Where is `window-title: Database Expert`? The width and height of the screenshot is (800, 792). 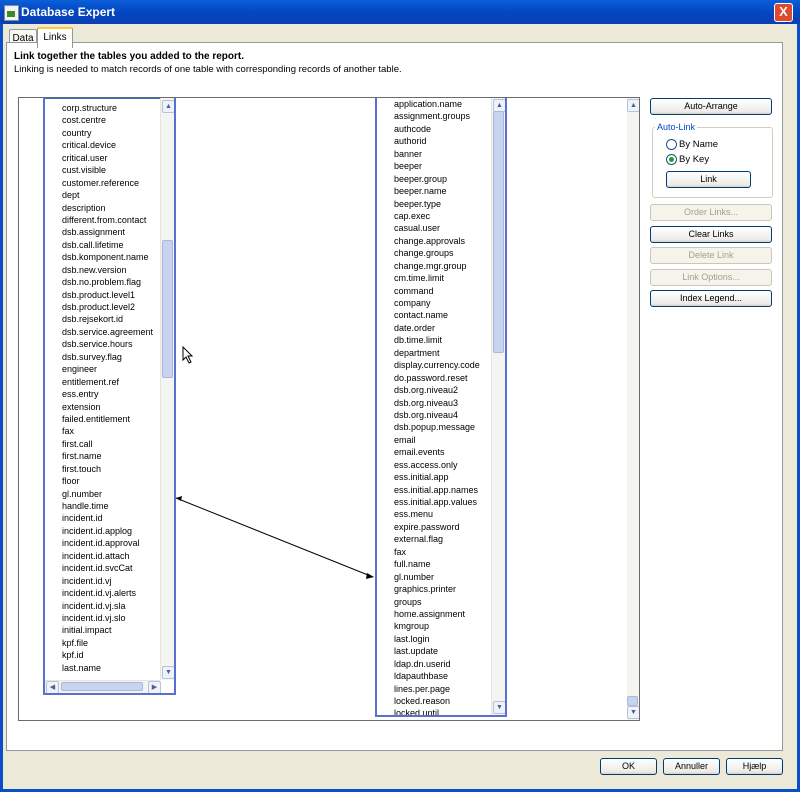
window-title: Database Expert is located at coordinates (68, 12).